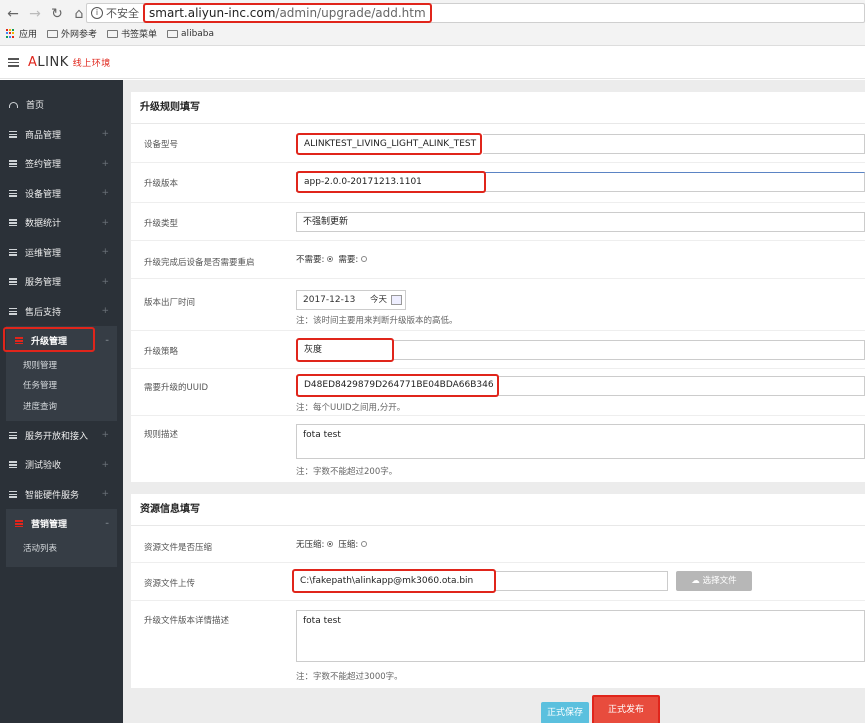  Describe the element at coordinates (13, 14) in the screenshot. I see `back-icon: ←` at that location.